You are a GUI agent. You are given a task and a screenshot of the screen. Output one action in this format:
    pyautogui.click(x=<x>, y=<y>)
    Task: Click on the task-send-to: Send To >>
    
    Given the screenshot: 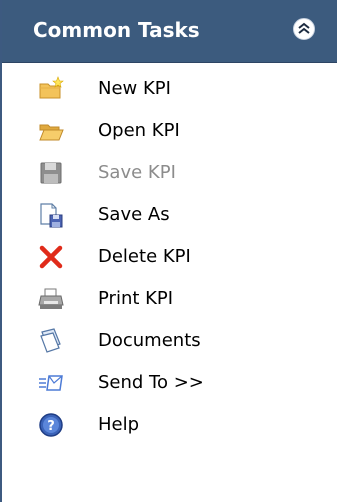 What is the action you would take?
    pyautogui.click(x=167, y=383)
    